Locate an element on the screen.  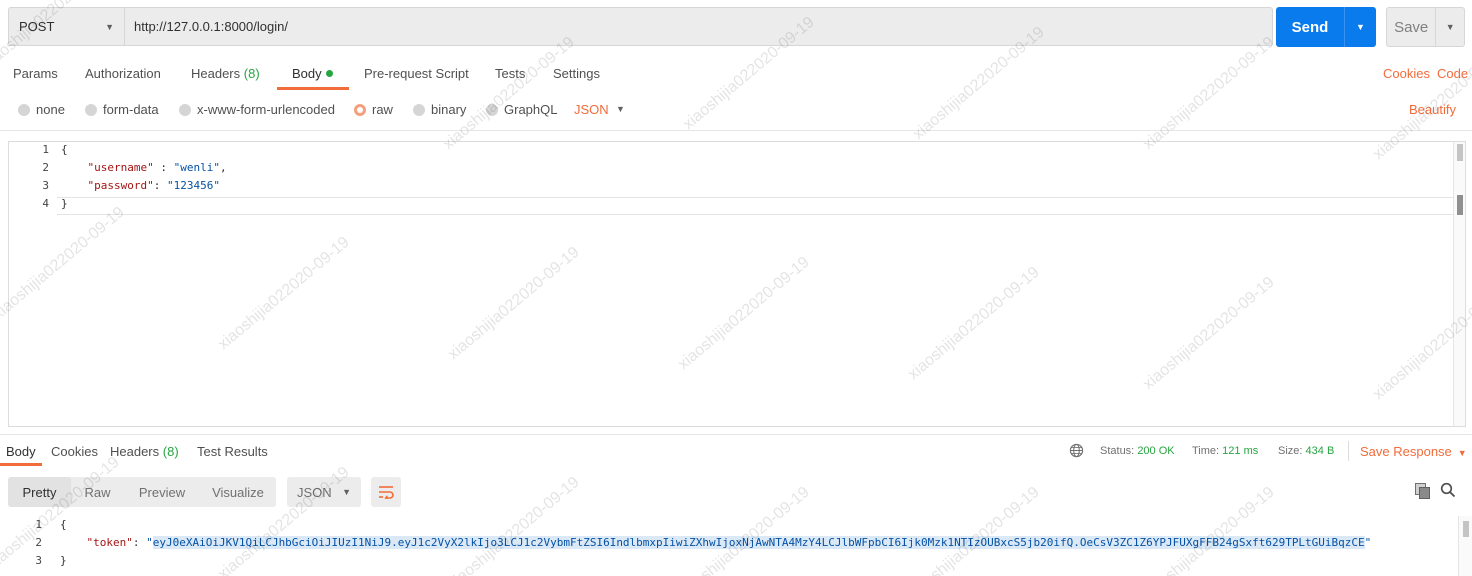
copy-icon is located at coordinates (1423, 491).